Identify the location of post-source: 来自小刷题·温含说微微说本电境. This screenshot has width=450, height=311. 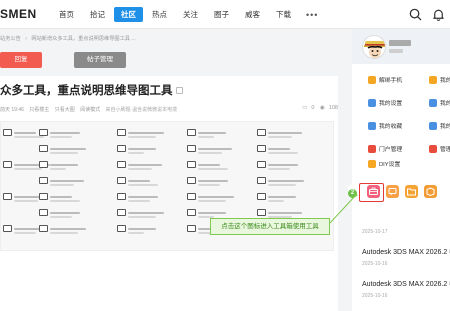
(141, 110).